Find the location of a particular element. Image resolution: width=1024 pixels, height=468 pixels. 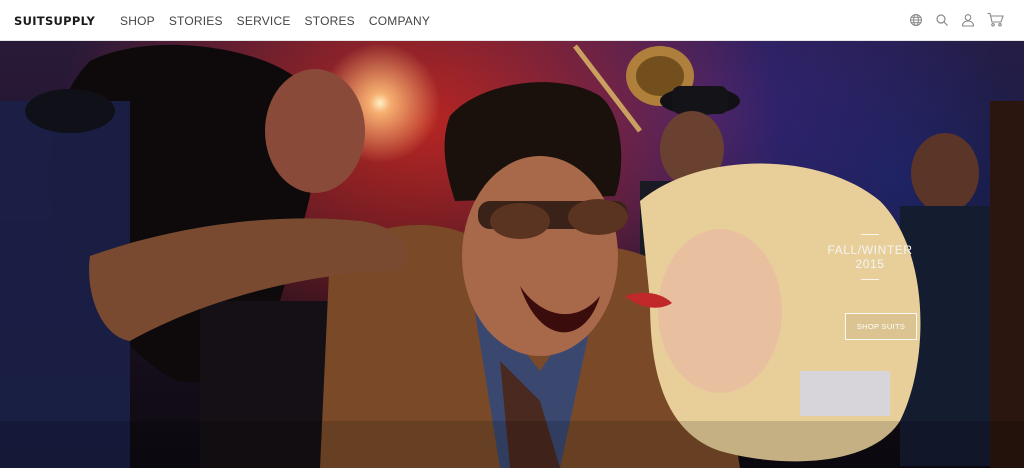

nav-item-shop: SHOP is located at coordinates (137, 21).